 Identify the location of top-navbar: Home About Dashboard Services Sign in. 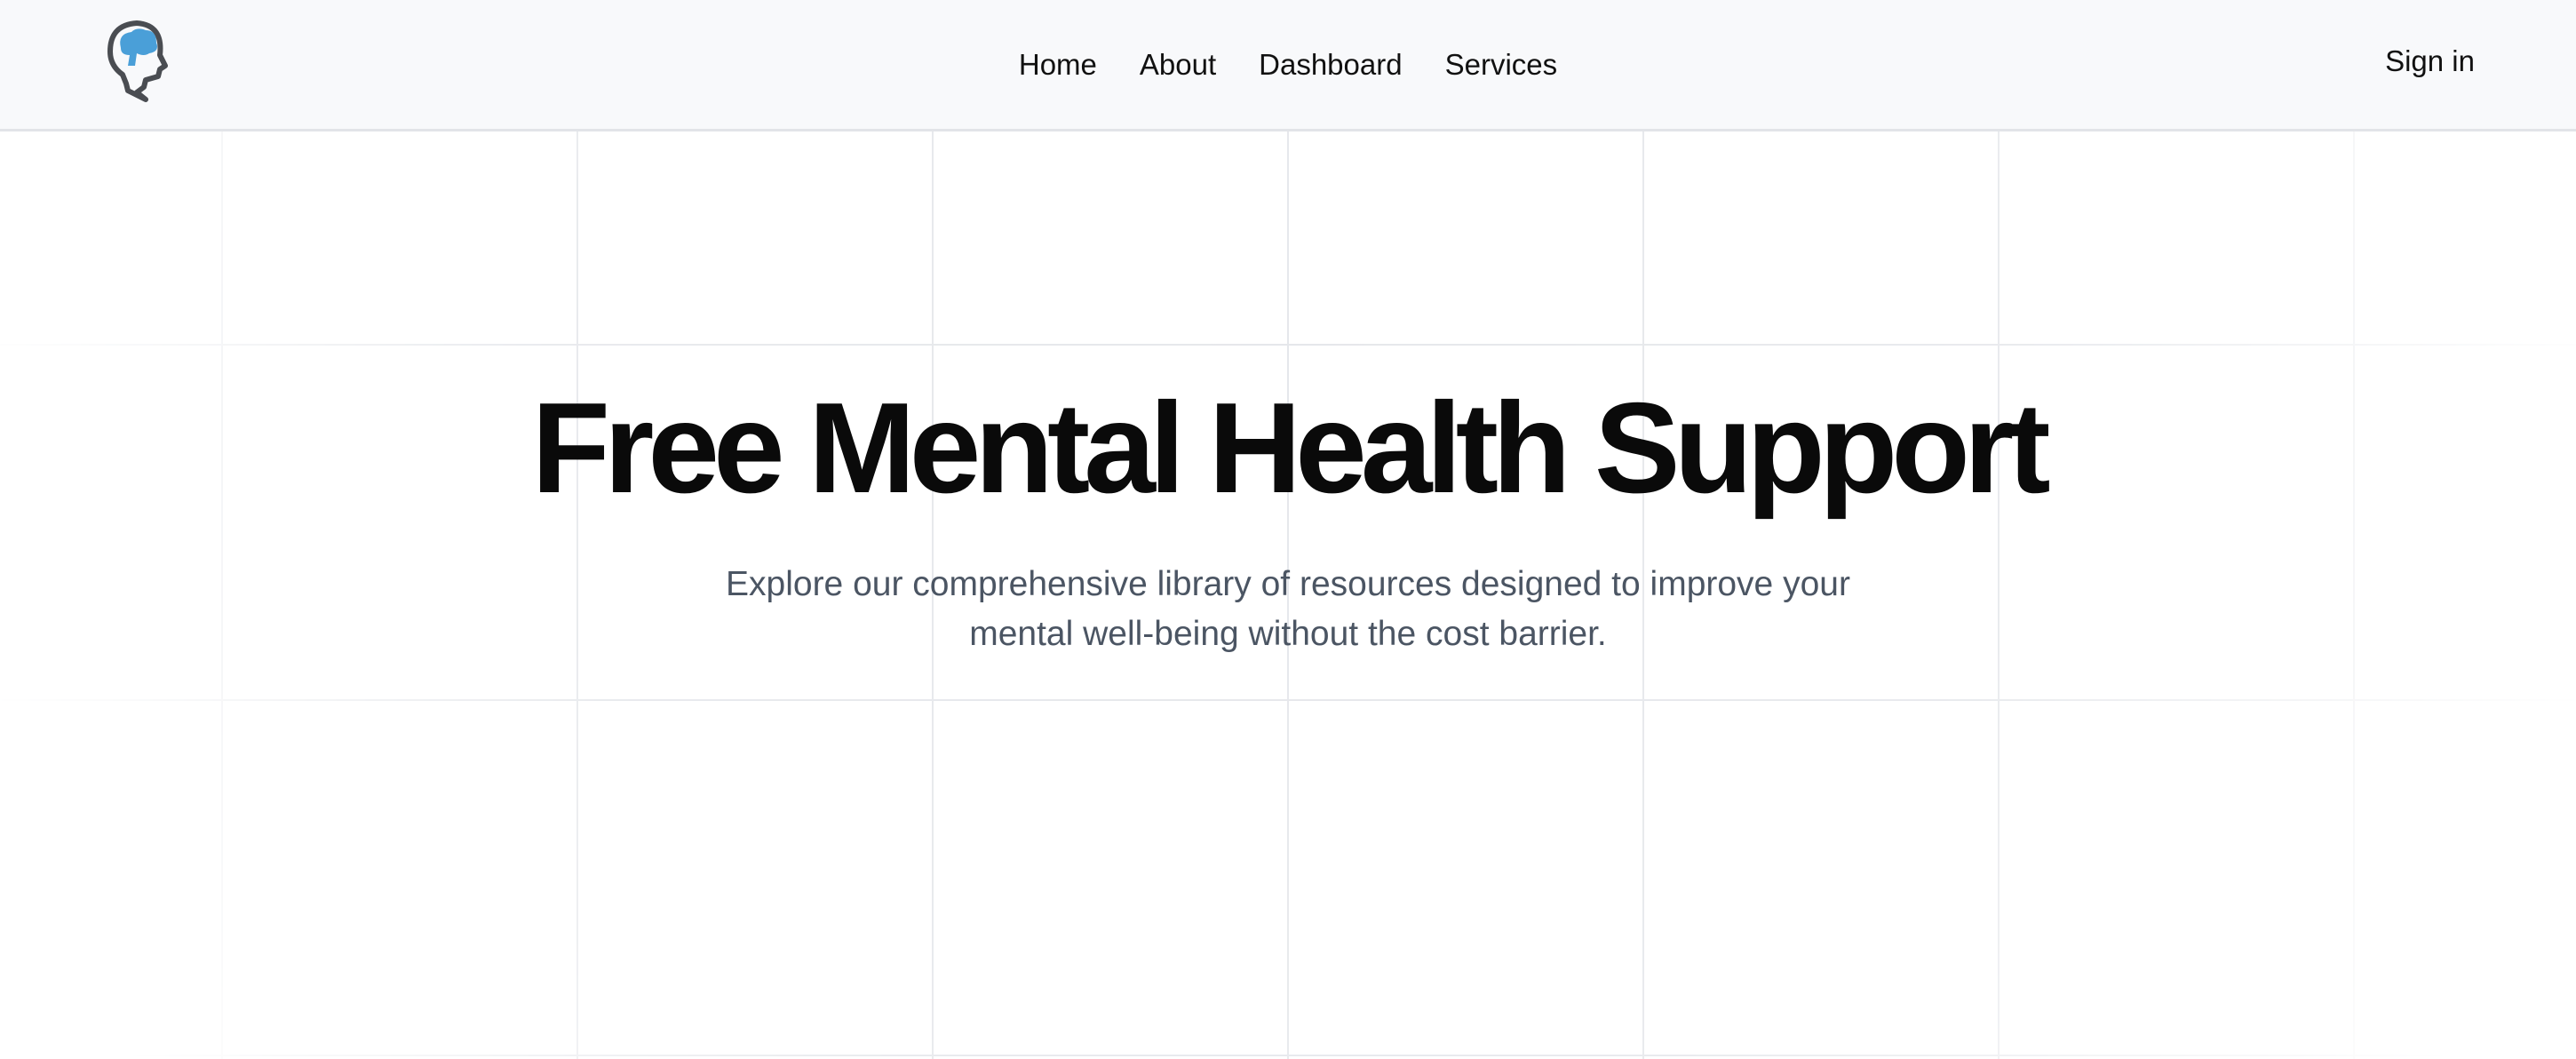
(1288, 65).